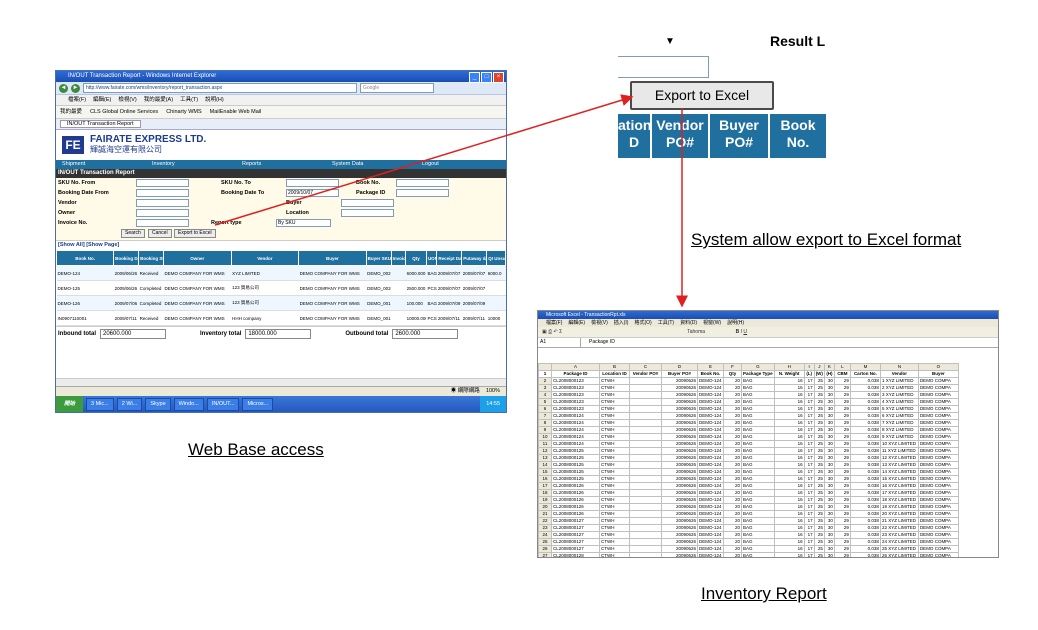 This screenshot has height=630, width=1038. What do you see at coordinates (545, 374) in the screenshot?
I see `row-number: 1` at bounding box center [545, 374].